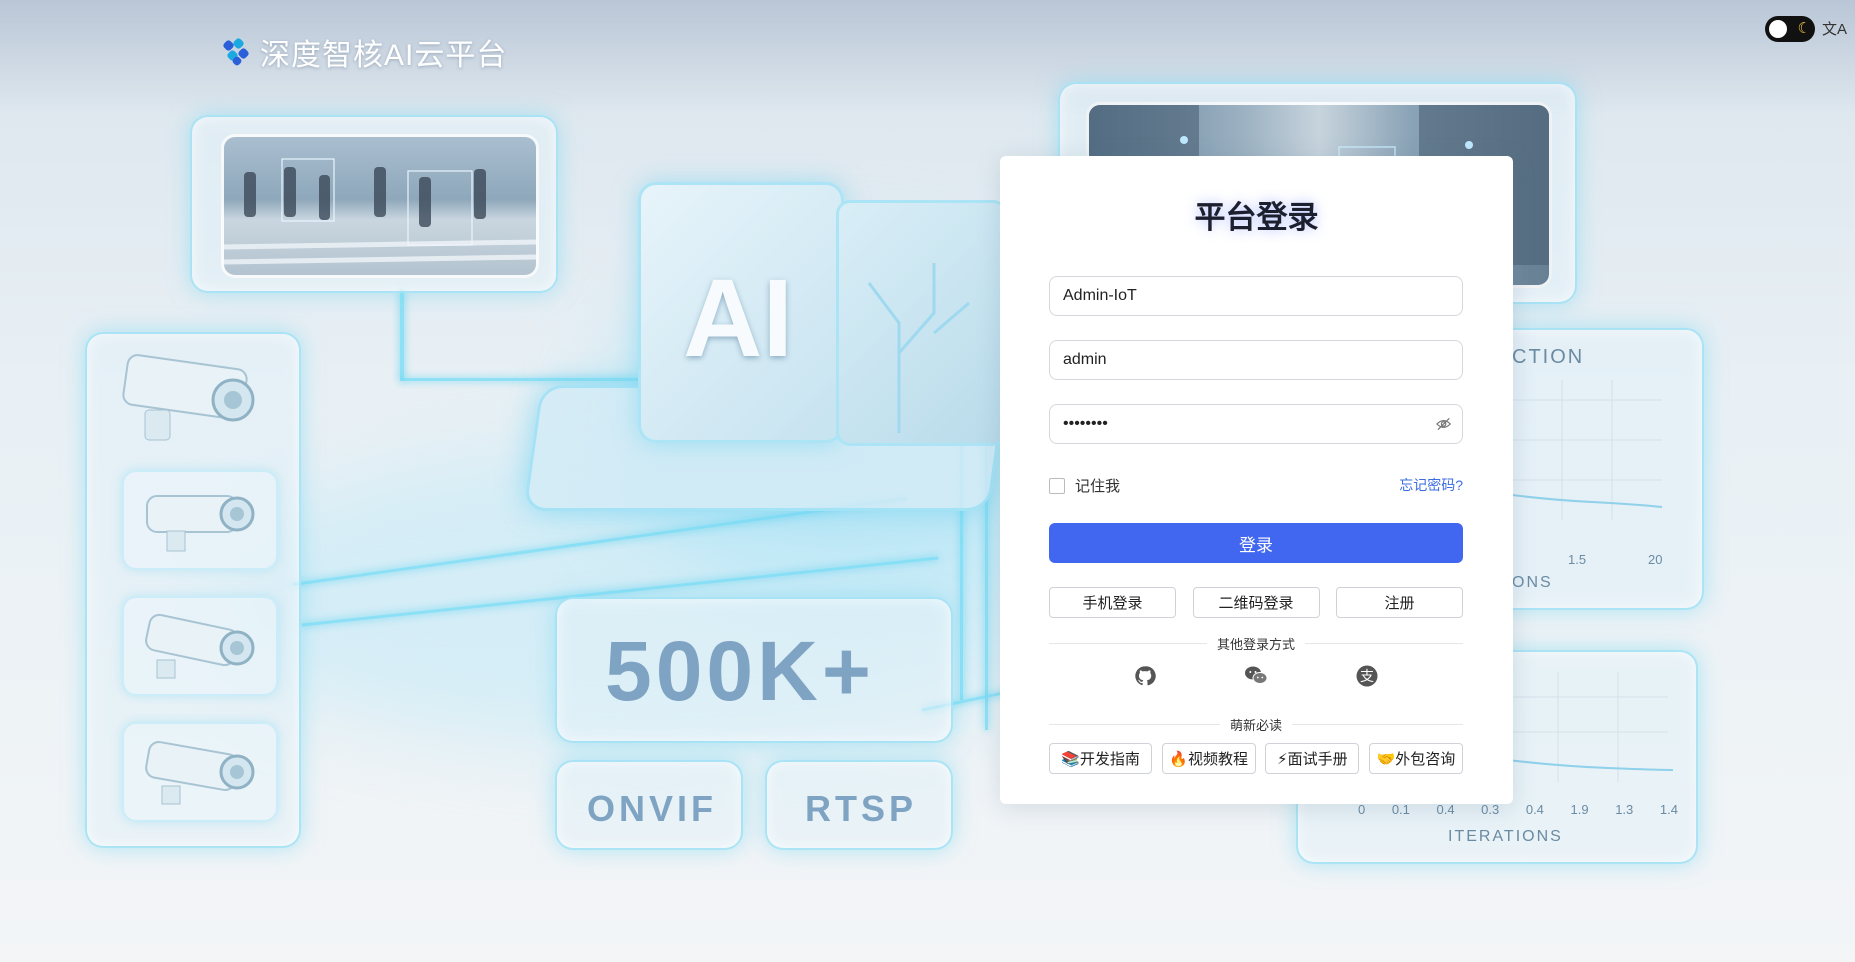  I want to click on guide-links-row: 📚开发指南 🔥视频教程 ⚡面试手册 🤝外包咨询, so click(1256, 758).